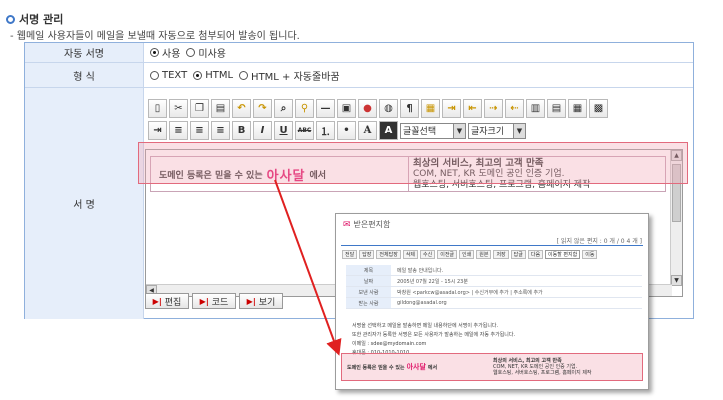  I want to click on paste-icon: ▤, so click(220, 108).